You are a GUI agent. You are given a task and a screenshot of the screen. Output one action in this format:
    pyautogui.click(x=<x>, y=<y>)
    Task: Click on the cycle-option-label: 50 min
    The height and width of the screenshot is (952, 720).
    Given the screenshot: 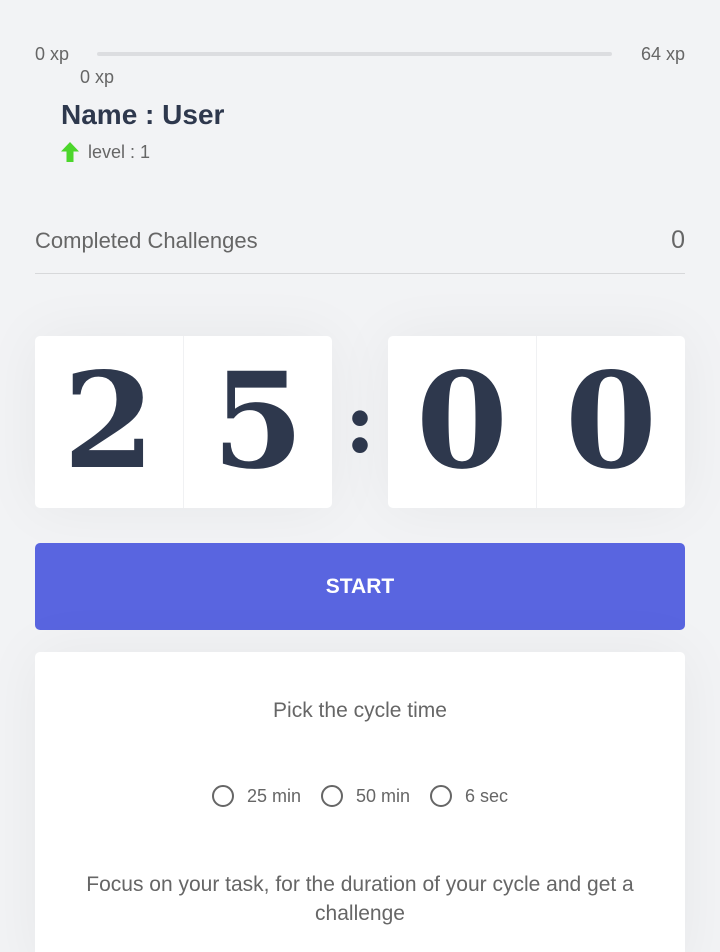 What is the action you would take?
    pyautogui.click(x=383, y=795)
    